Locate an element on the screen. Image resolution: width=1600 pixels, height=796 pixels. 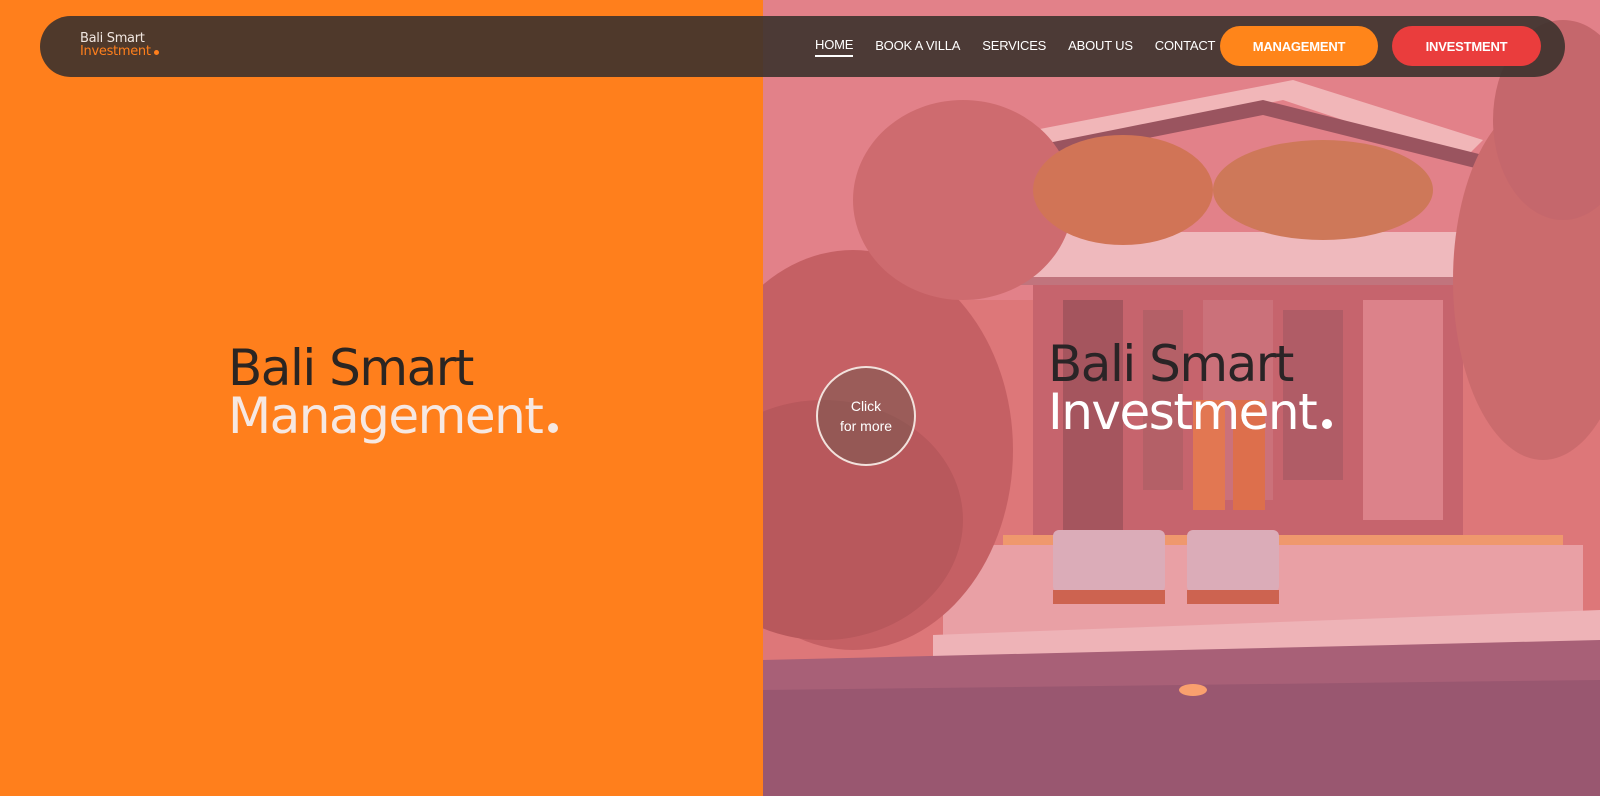
brand-logo: Bali Smart Investment is located at coordinates (119, 45).